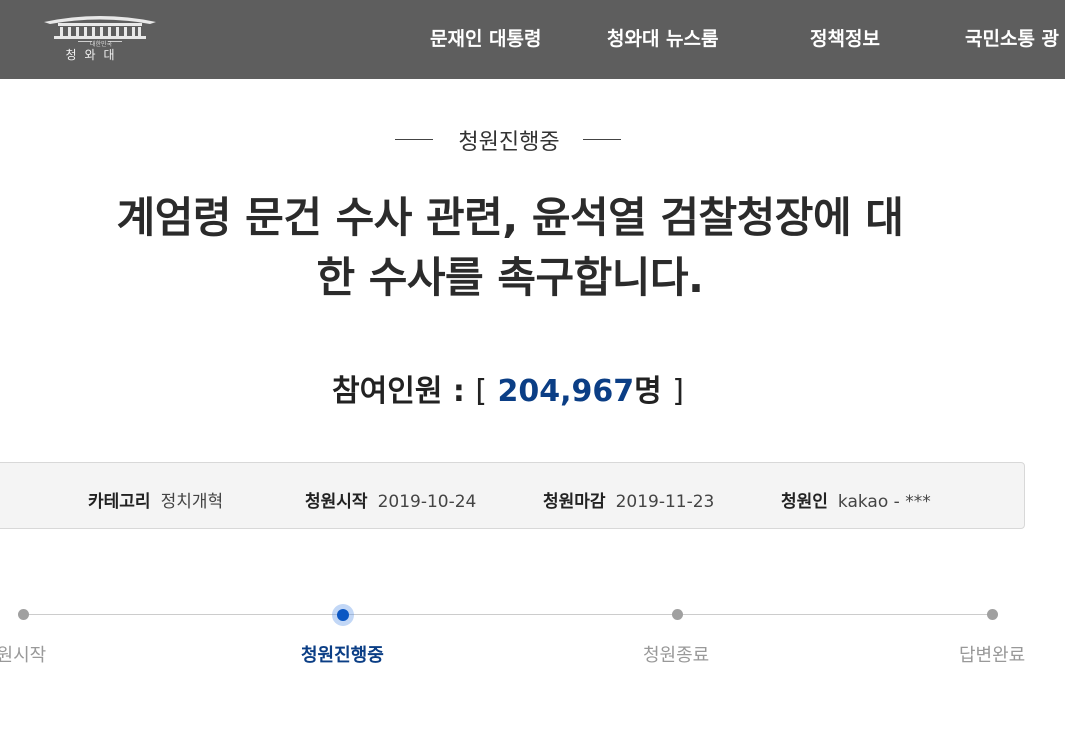  I want to click on progress-label-closed: 청원종료, so click(676, 655).